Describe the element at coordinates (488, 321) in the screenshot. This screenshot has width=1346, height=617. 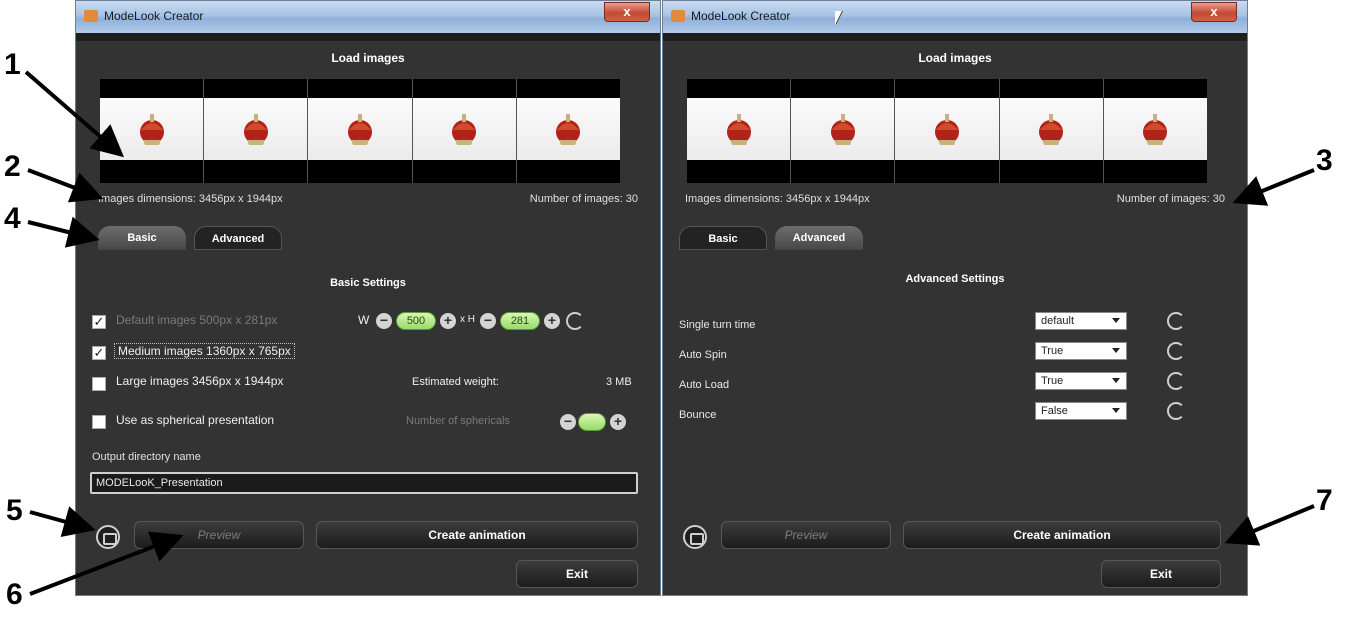
I see `height-decrement-button: −` at that location.